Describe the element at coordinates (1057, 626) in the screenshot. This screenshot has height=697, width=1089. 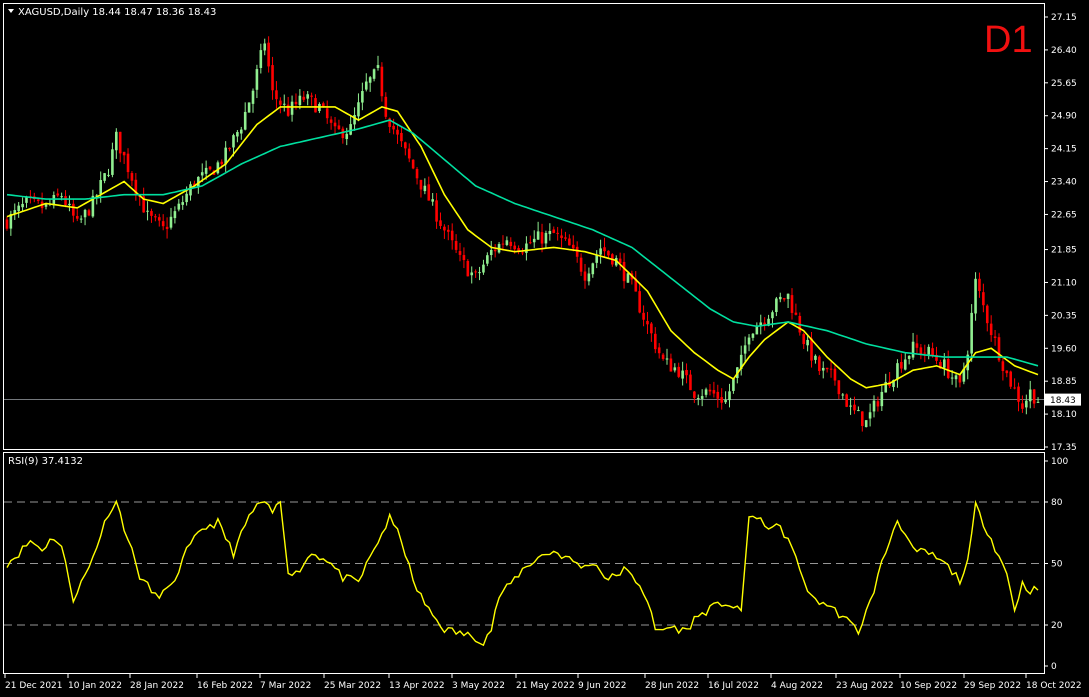
I see `rsi-tick-label: 20` at that location.